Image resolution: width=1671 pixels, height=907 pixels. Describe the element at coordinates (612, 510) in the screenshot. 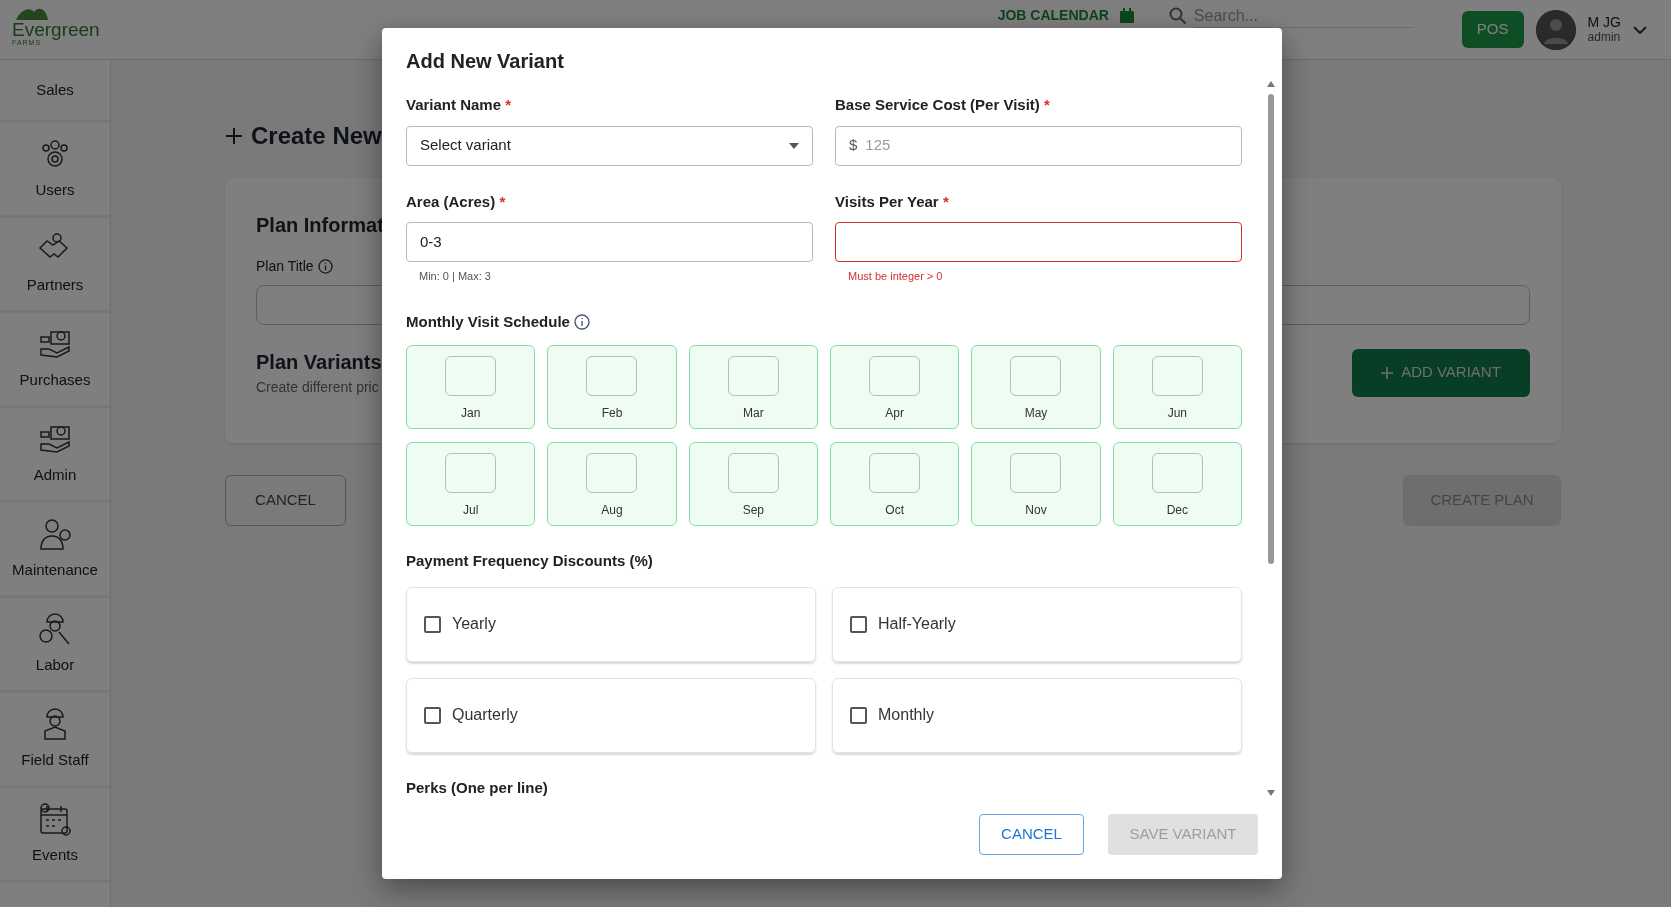

I see `month-label: Aug` at that location.